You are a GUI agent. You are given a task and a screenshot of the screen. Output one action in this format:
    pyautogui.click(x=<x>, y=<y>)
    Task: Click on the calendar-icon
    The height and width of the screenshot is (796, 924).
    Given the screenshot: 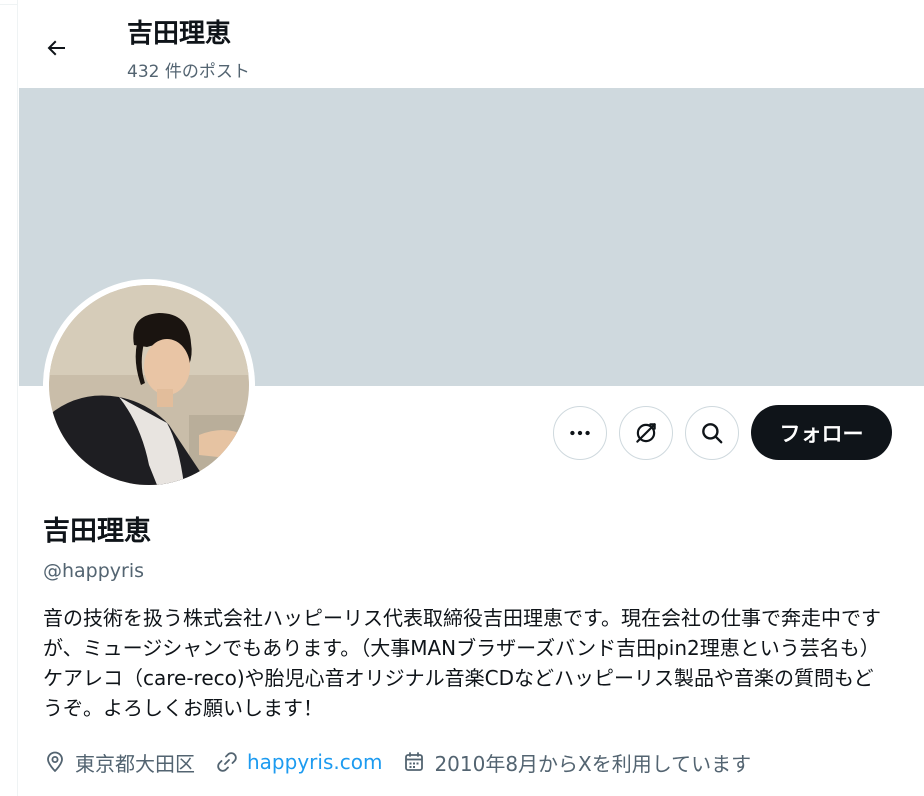 What is the action you would take?
    pyautogui.click(x=414, y=761)
    